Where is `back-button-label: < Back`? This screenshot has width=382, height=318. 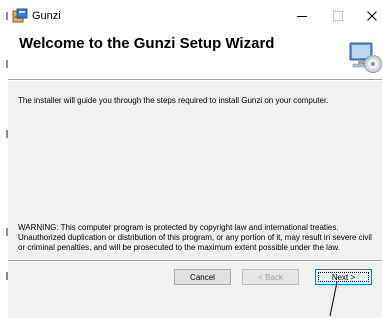
back-button-label: < Back is located at coordinates (270, 277).